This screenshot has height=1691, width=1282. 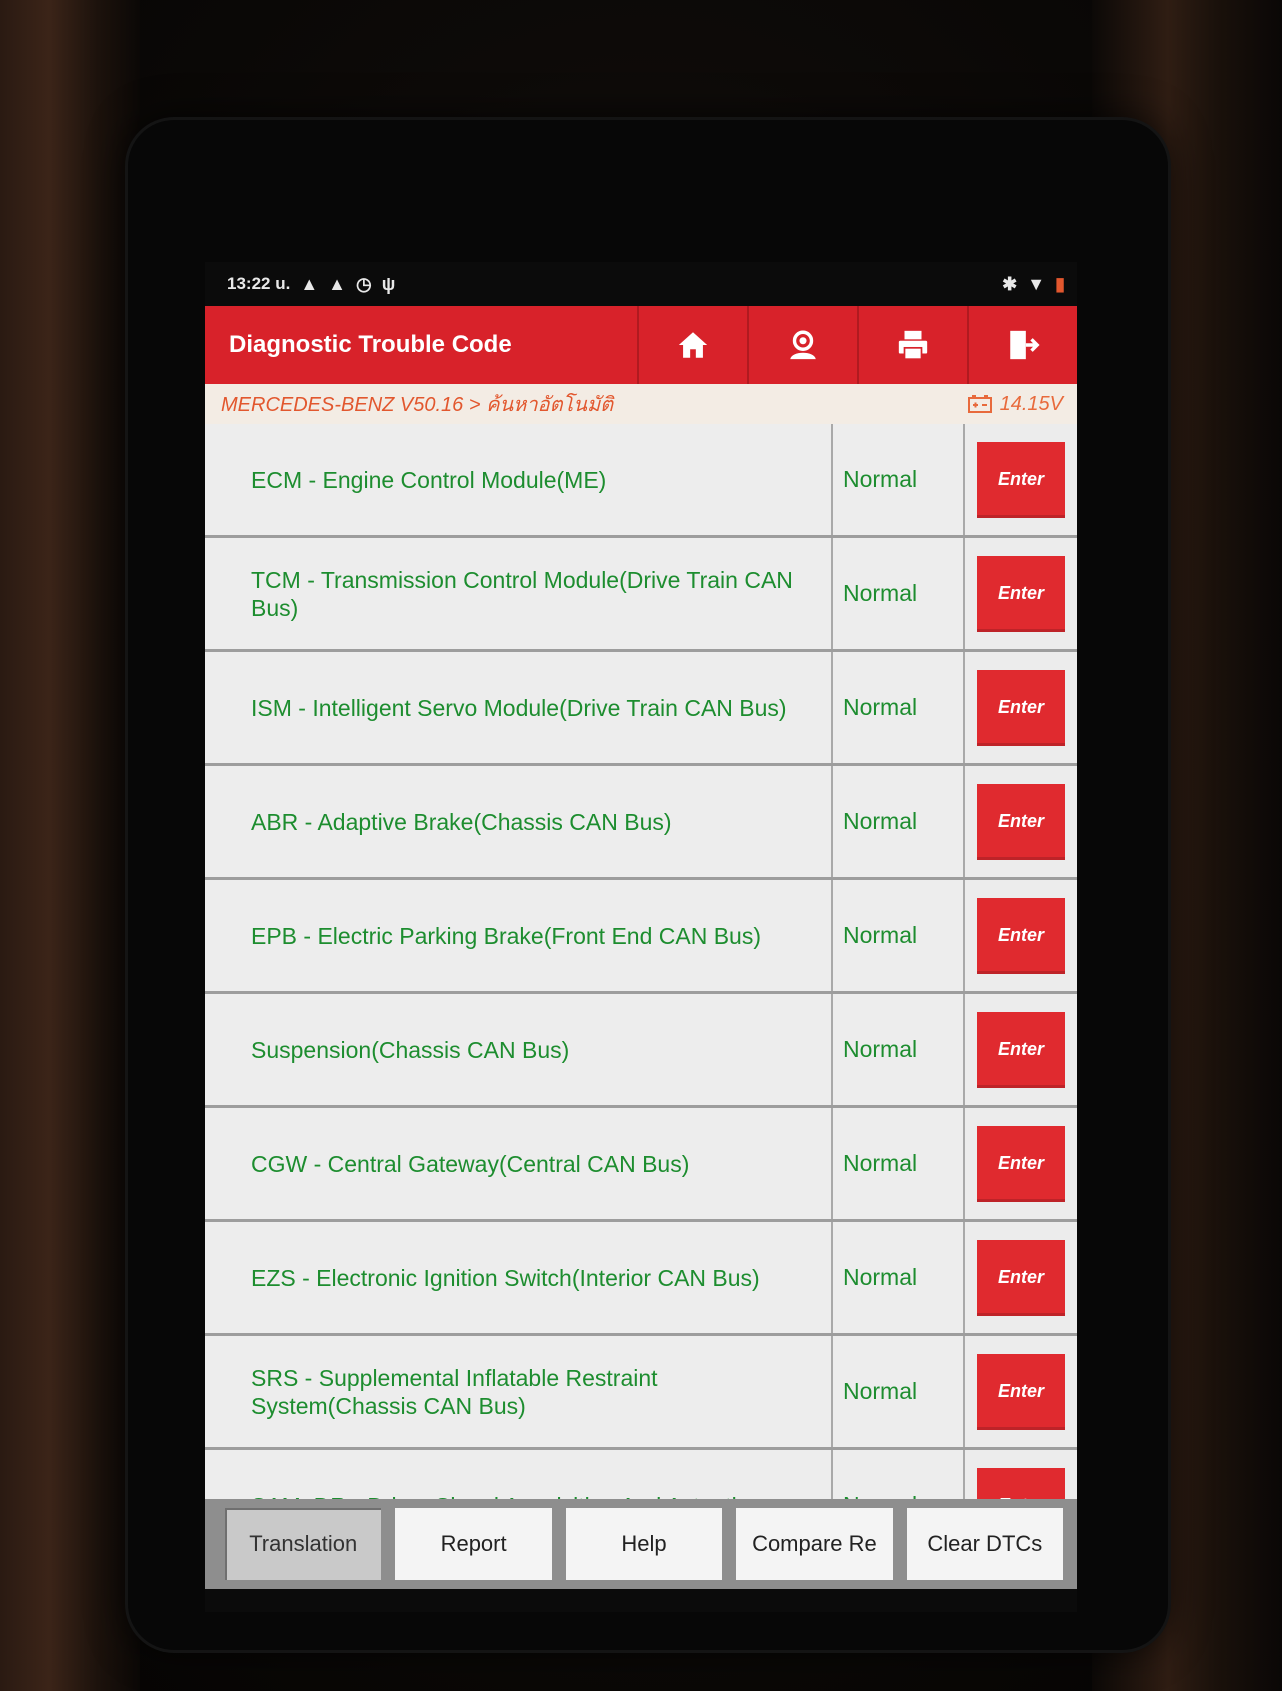 What do you see at coordinates (70, 845) in the screenshot?
I see `background-wood-left` at bounding box center [70, 845].